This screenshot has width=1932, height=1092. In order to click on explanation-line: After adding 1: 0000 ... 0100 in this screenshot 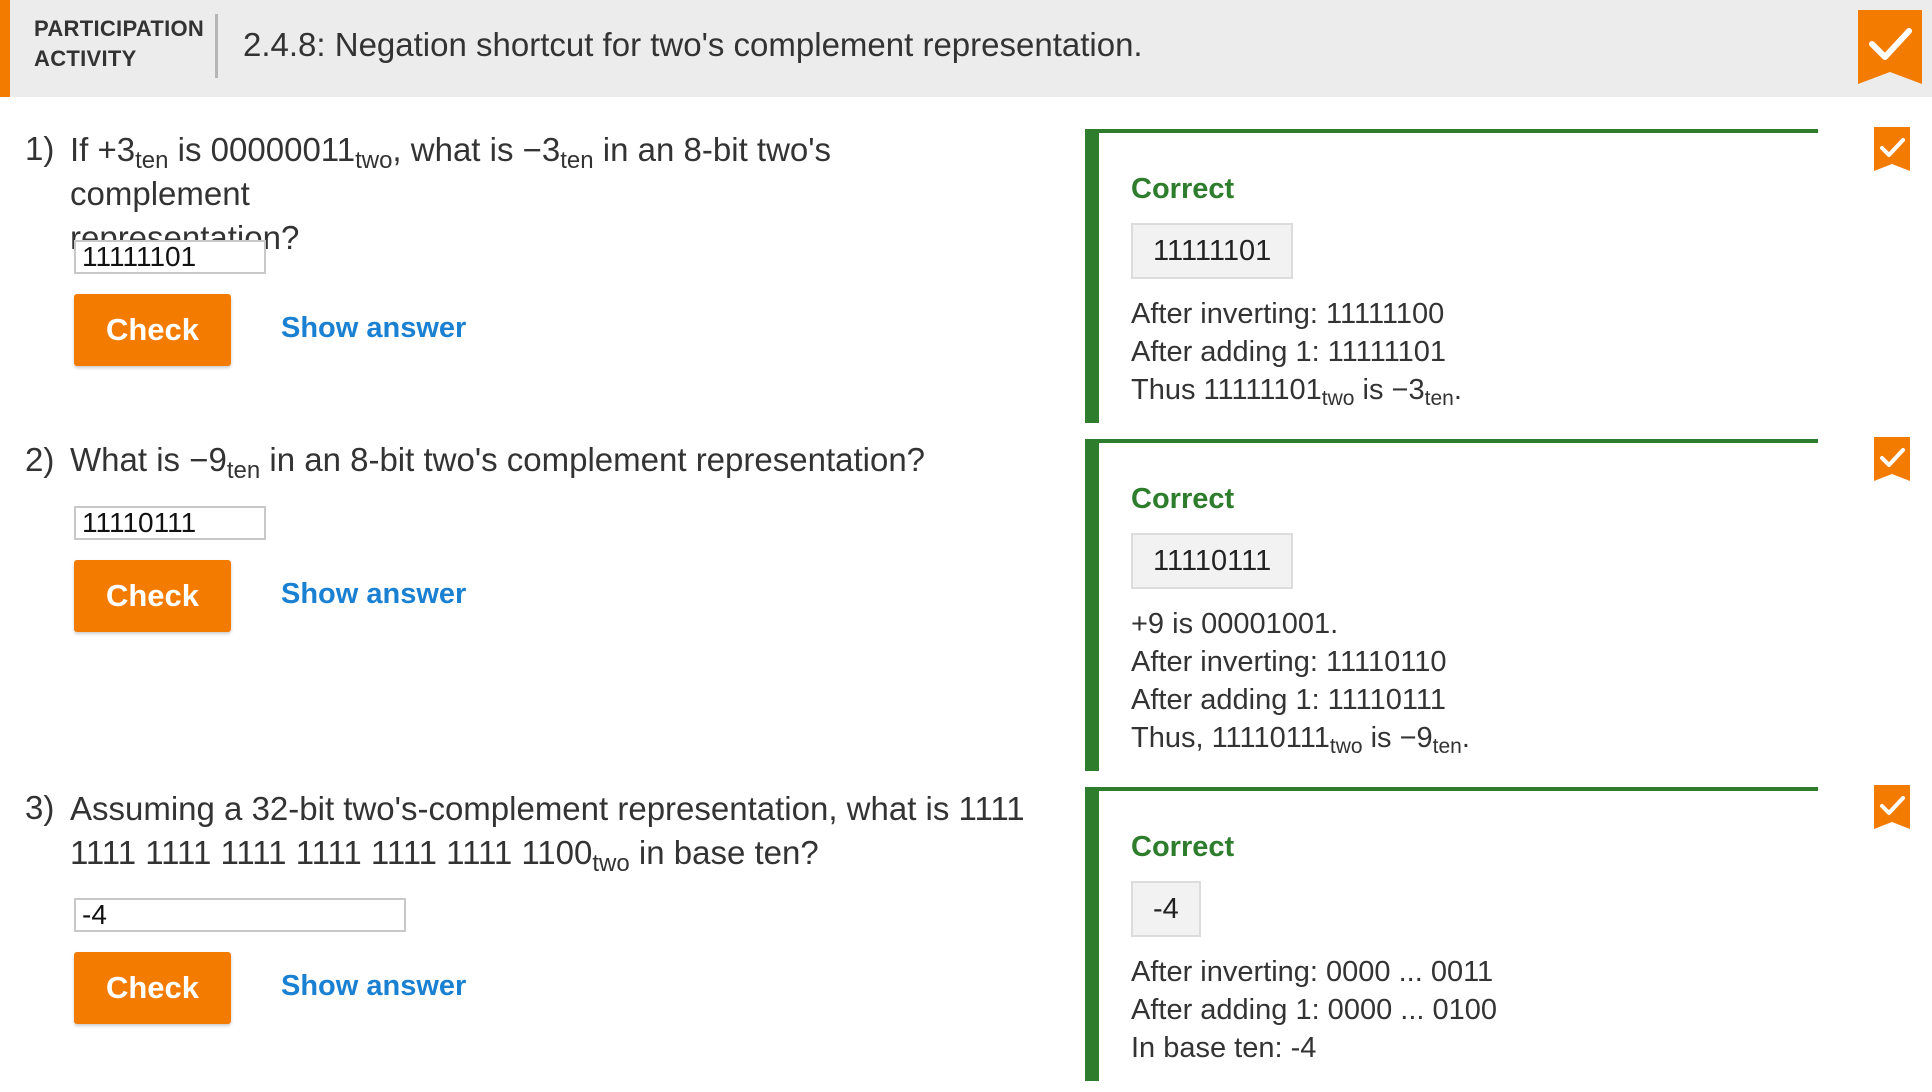, I will do `click(1314, 1010)`.